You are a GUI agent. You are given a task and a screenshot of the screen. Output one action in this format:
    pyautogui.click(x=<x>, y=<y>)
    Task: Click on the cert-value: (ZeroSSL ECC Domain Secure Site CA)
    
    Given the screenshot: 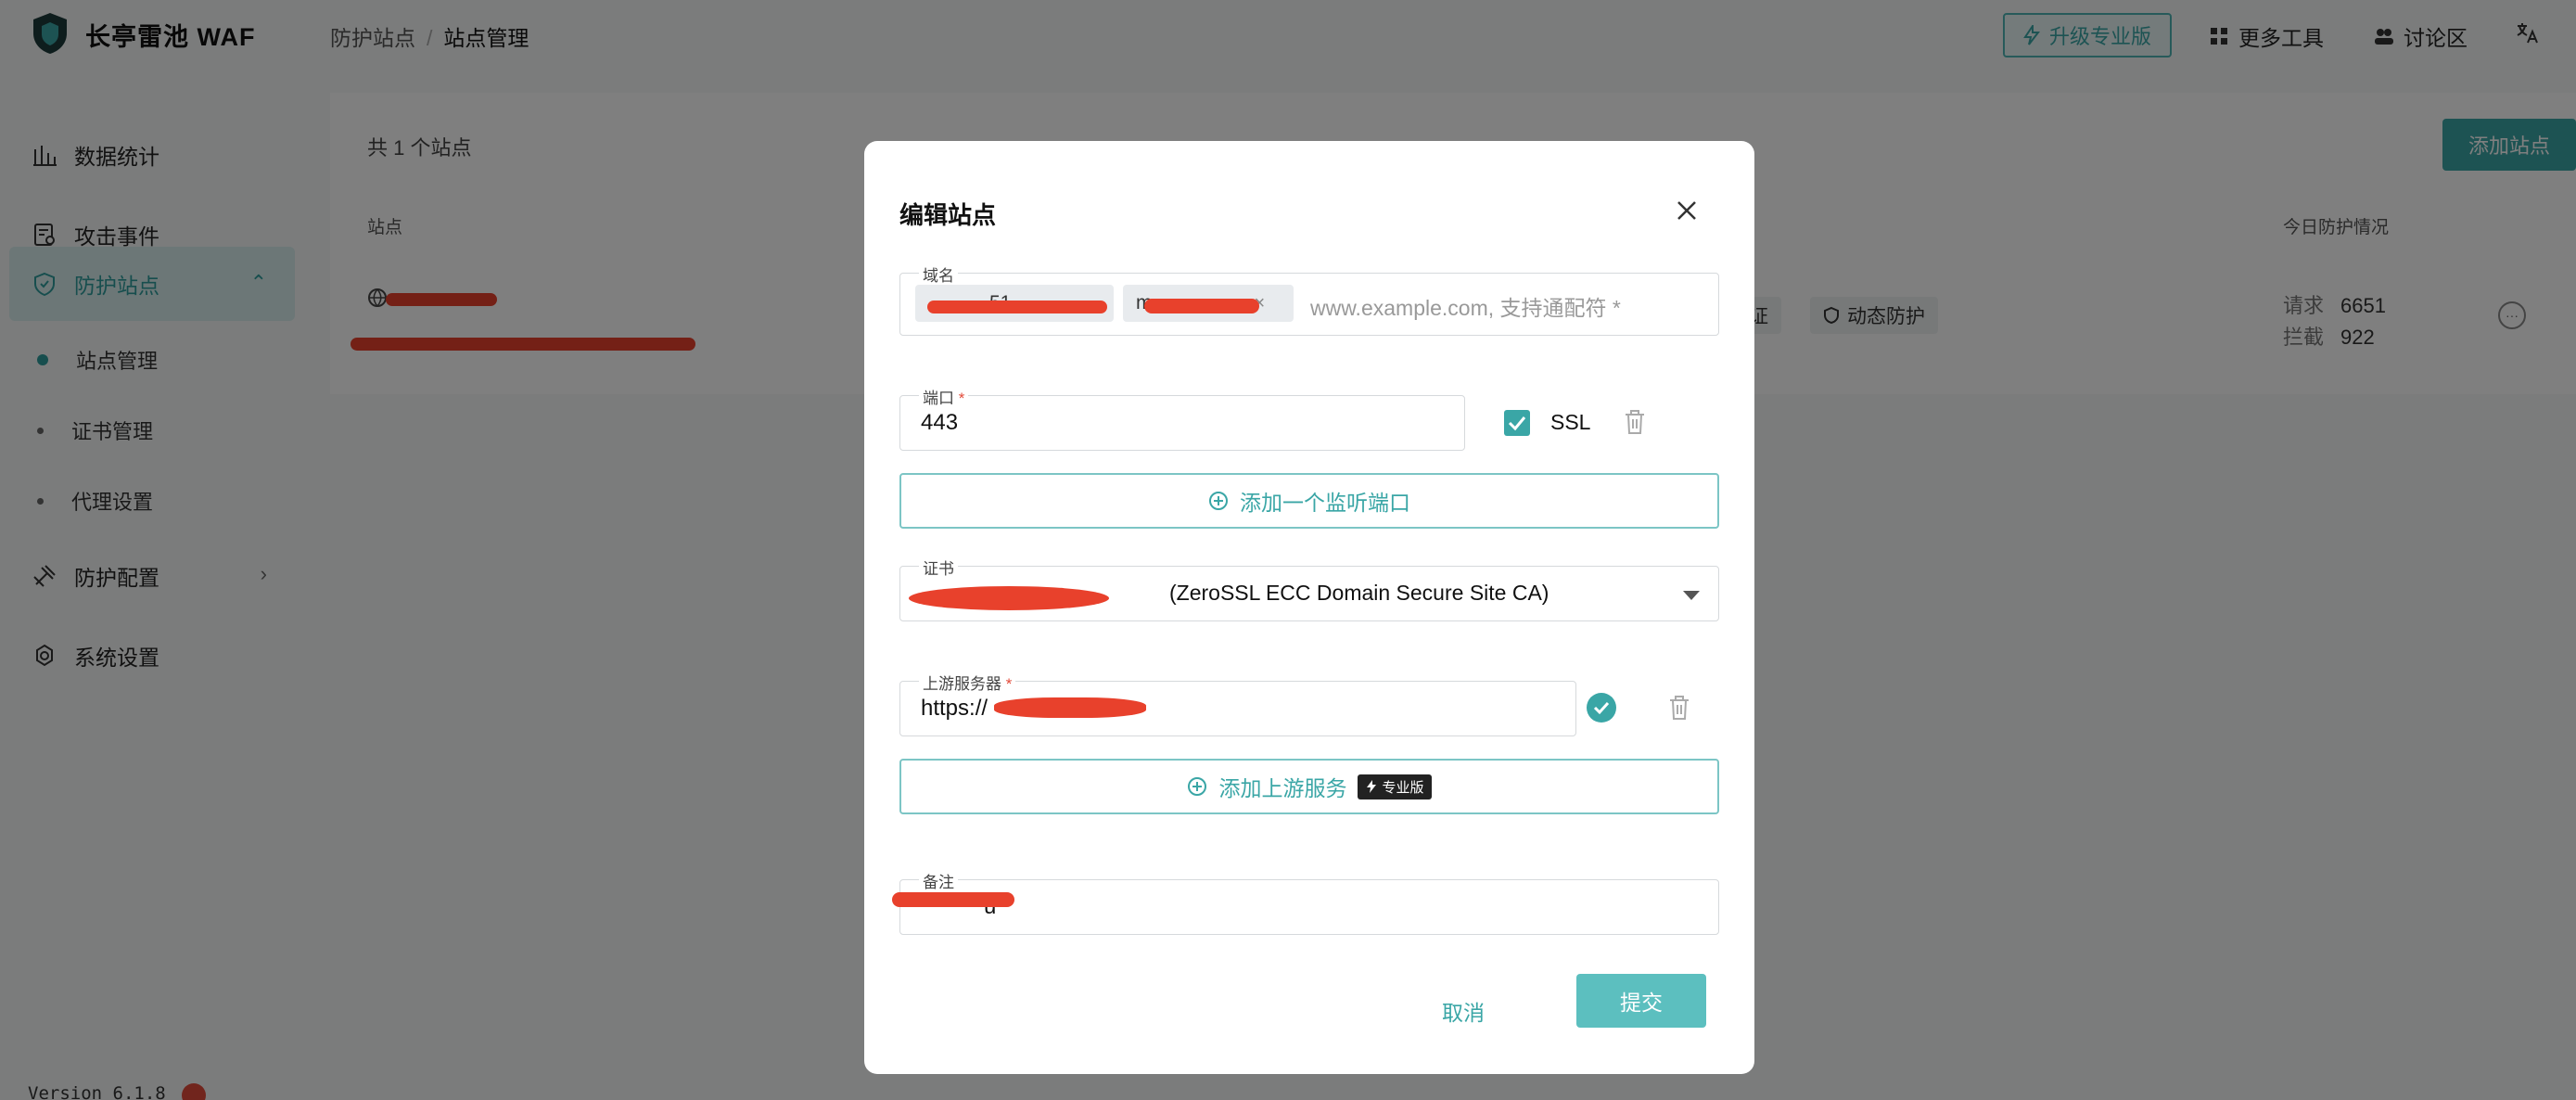 What is the action you would take?
    pyautogui.click(x=1359, y=593)
    